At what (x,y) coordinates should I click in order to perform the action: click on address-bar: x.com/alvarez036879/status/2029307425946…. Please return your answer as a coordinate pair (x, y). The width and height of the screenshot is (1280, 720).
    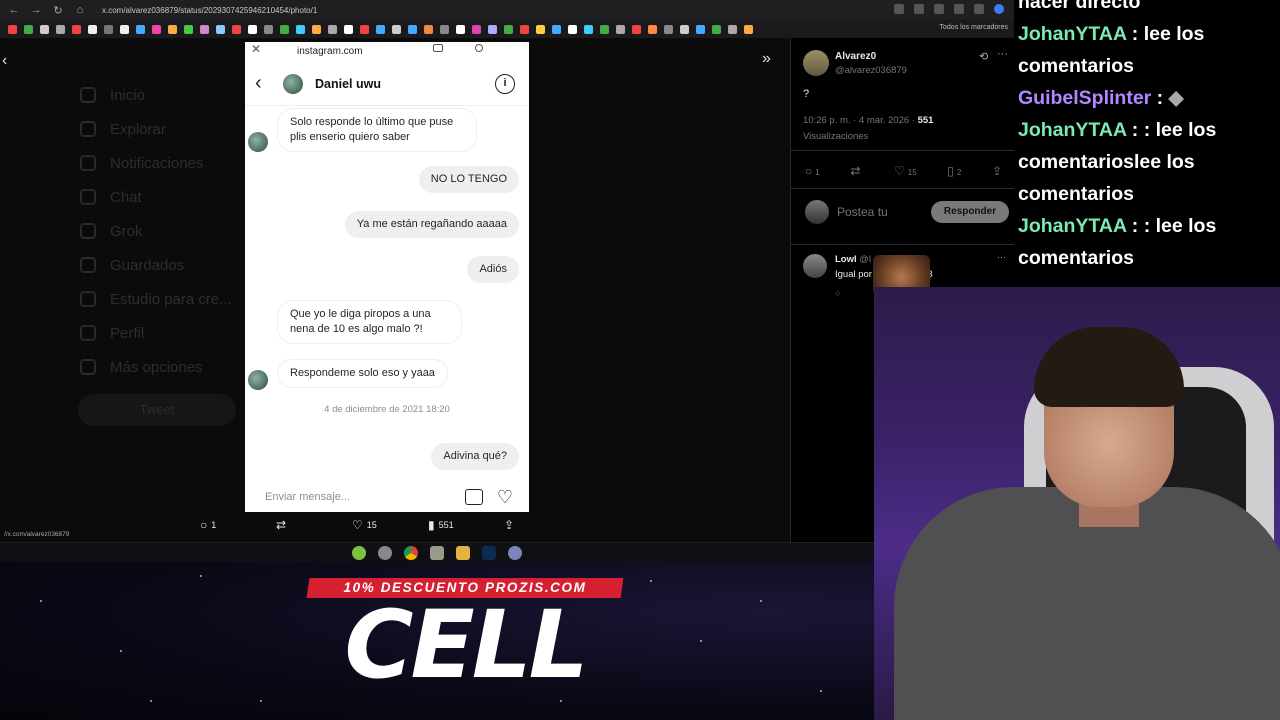
    Looking at the image, I should click on (209, 10).